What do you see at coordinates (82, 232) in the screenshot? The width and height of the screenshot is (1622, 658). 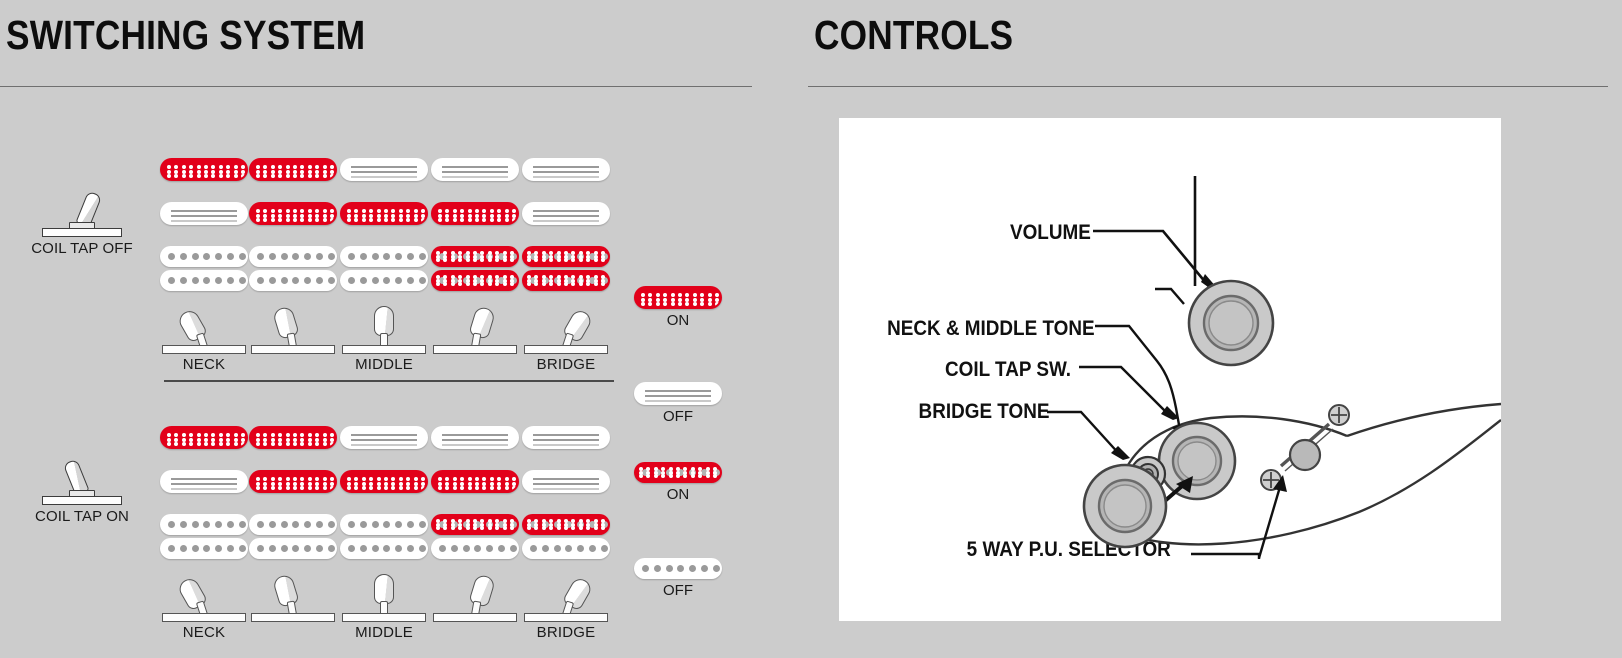 I see `toggle-base` at bounding box center [82, 232].